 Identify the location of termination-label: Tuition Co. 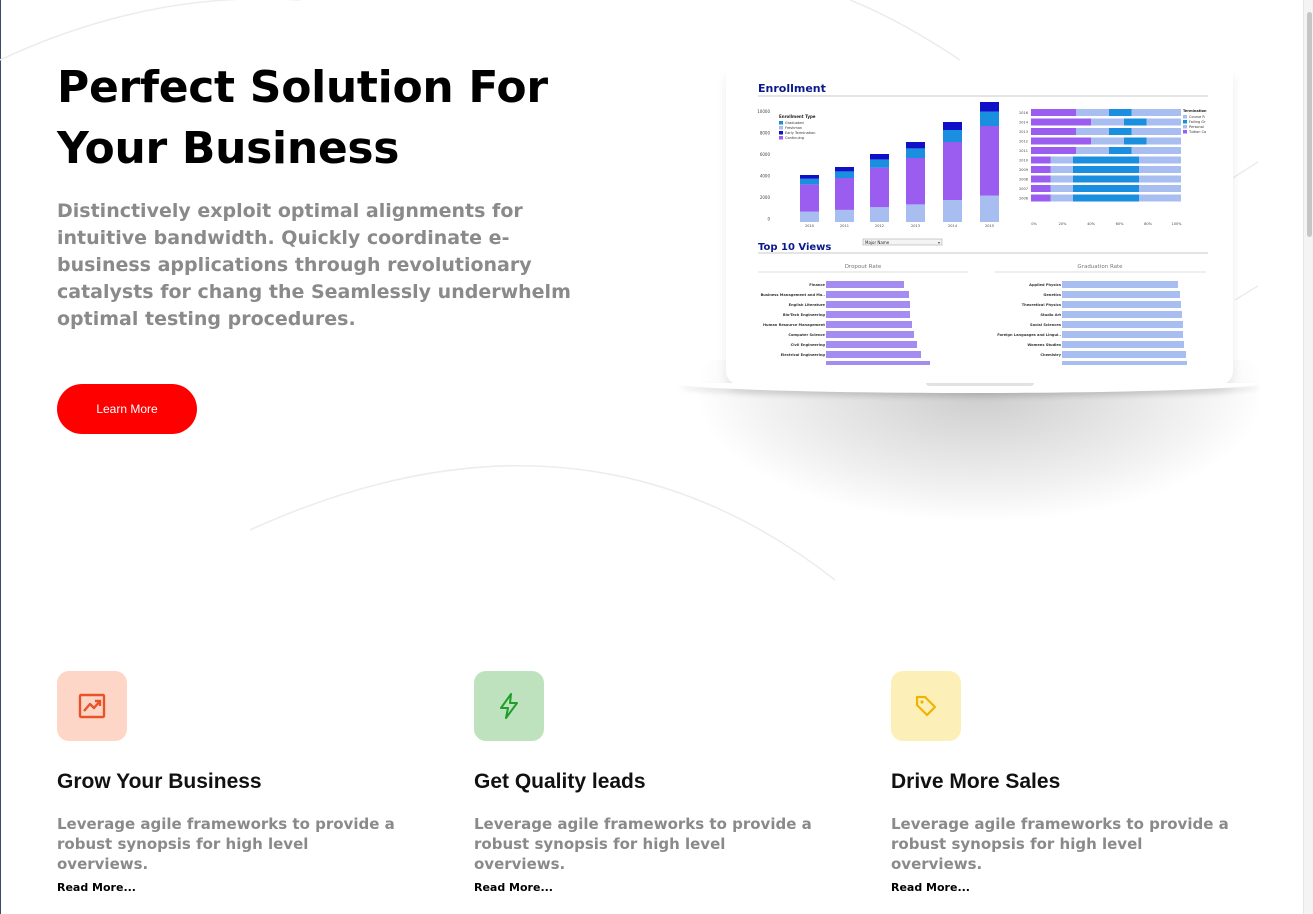
(1197, 132).